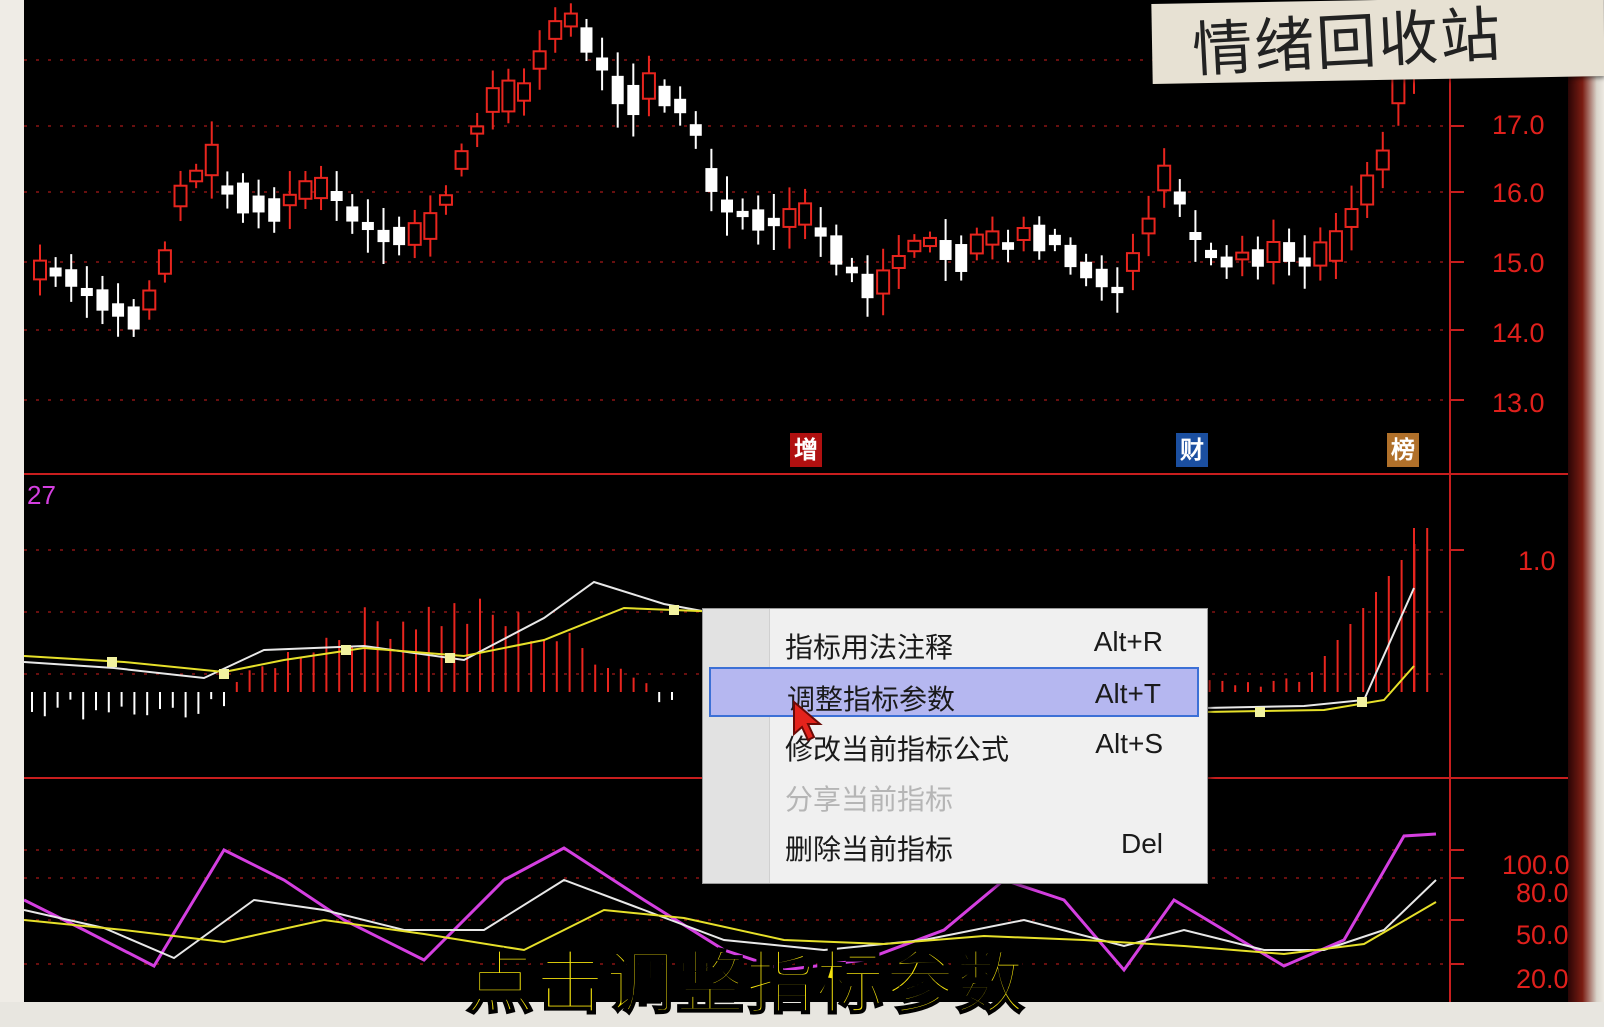 The image size is (1604, 1027). Describe the element at coordinates (808, 721) in the screenshot. I see `mouse-cursor-icon` at that location.